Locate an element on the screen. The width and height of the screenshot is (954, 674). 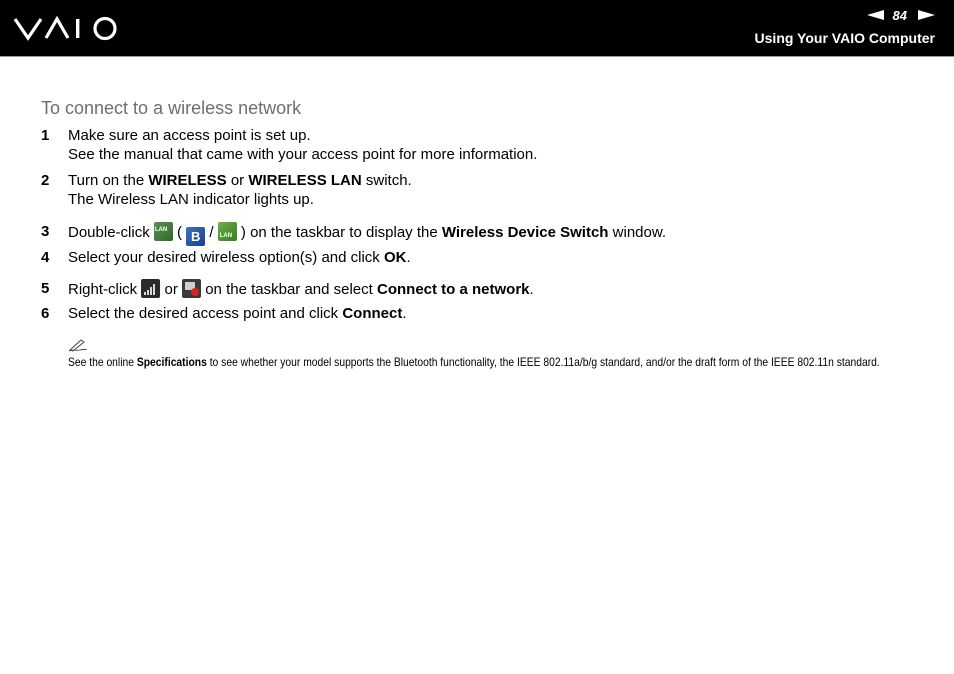
step-number: 1 is located at coordinates (45, 135).